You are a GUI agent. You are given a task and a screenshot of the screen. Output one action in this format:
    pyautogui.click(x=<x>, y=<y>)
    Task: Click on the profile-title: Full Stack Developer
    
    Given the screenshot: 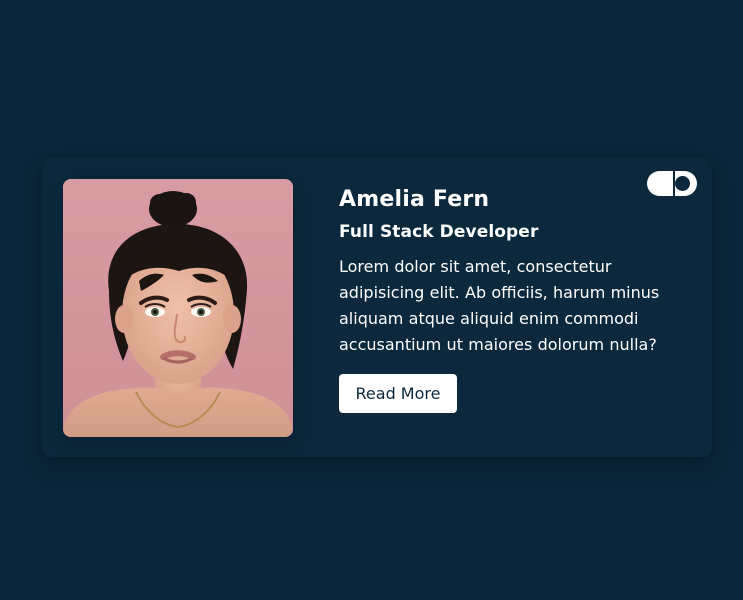 What is the action you would take?
    pyautogui.click(x=439, y=232)
    